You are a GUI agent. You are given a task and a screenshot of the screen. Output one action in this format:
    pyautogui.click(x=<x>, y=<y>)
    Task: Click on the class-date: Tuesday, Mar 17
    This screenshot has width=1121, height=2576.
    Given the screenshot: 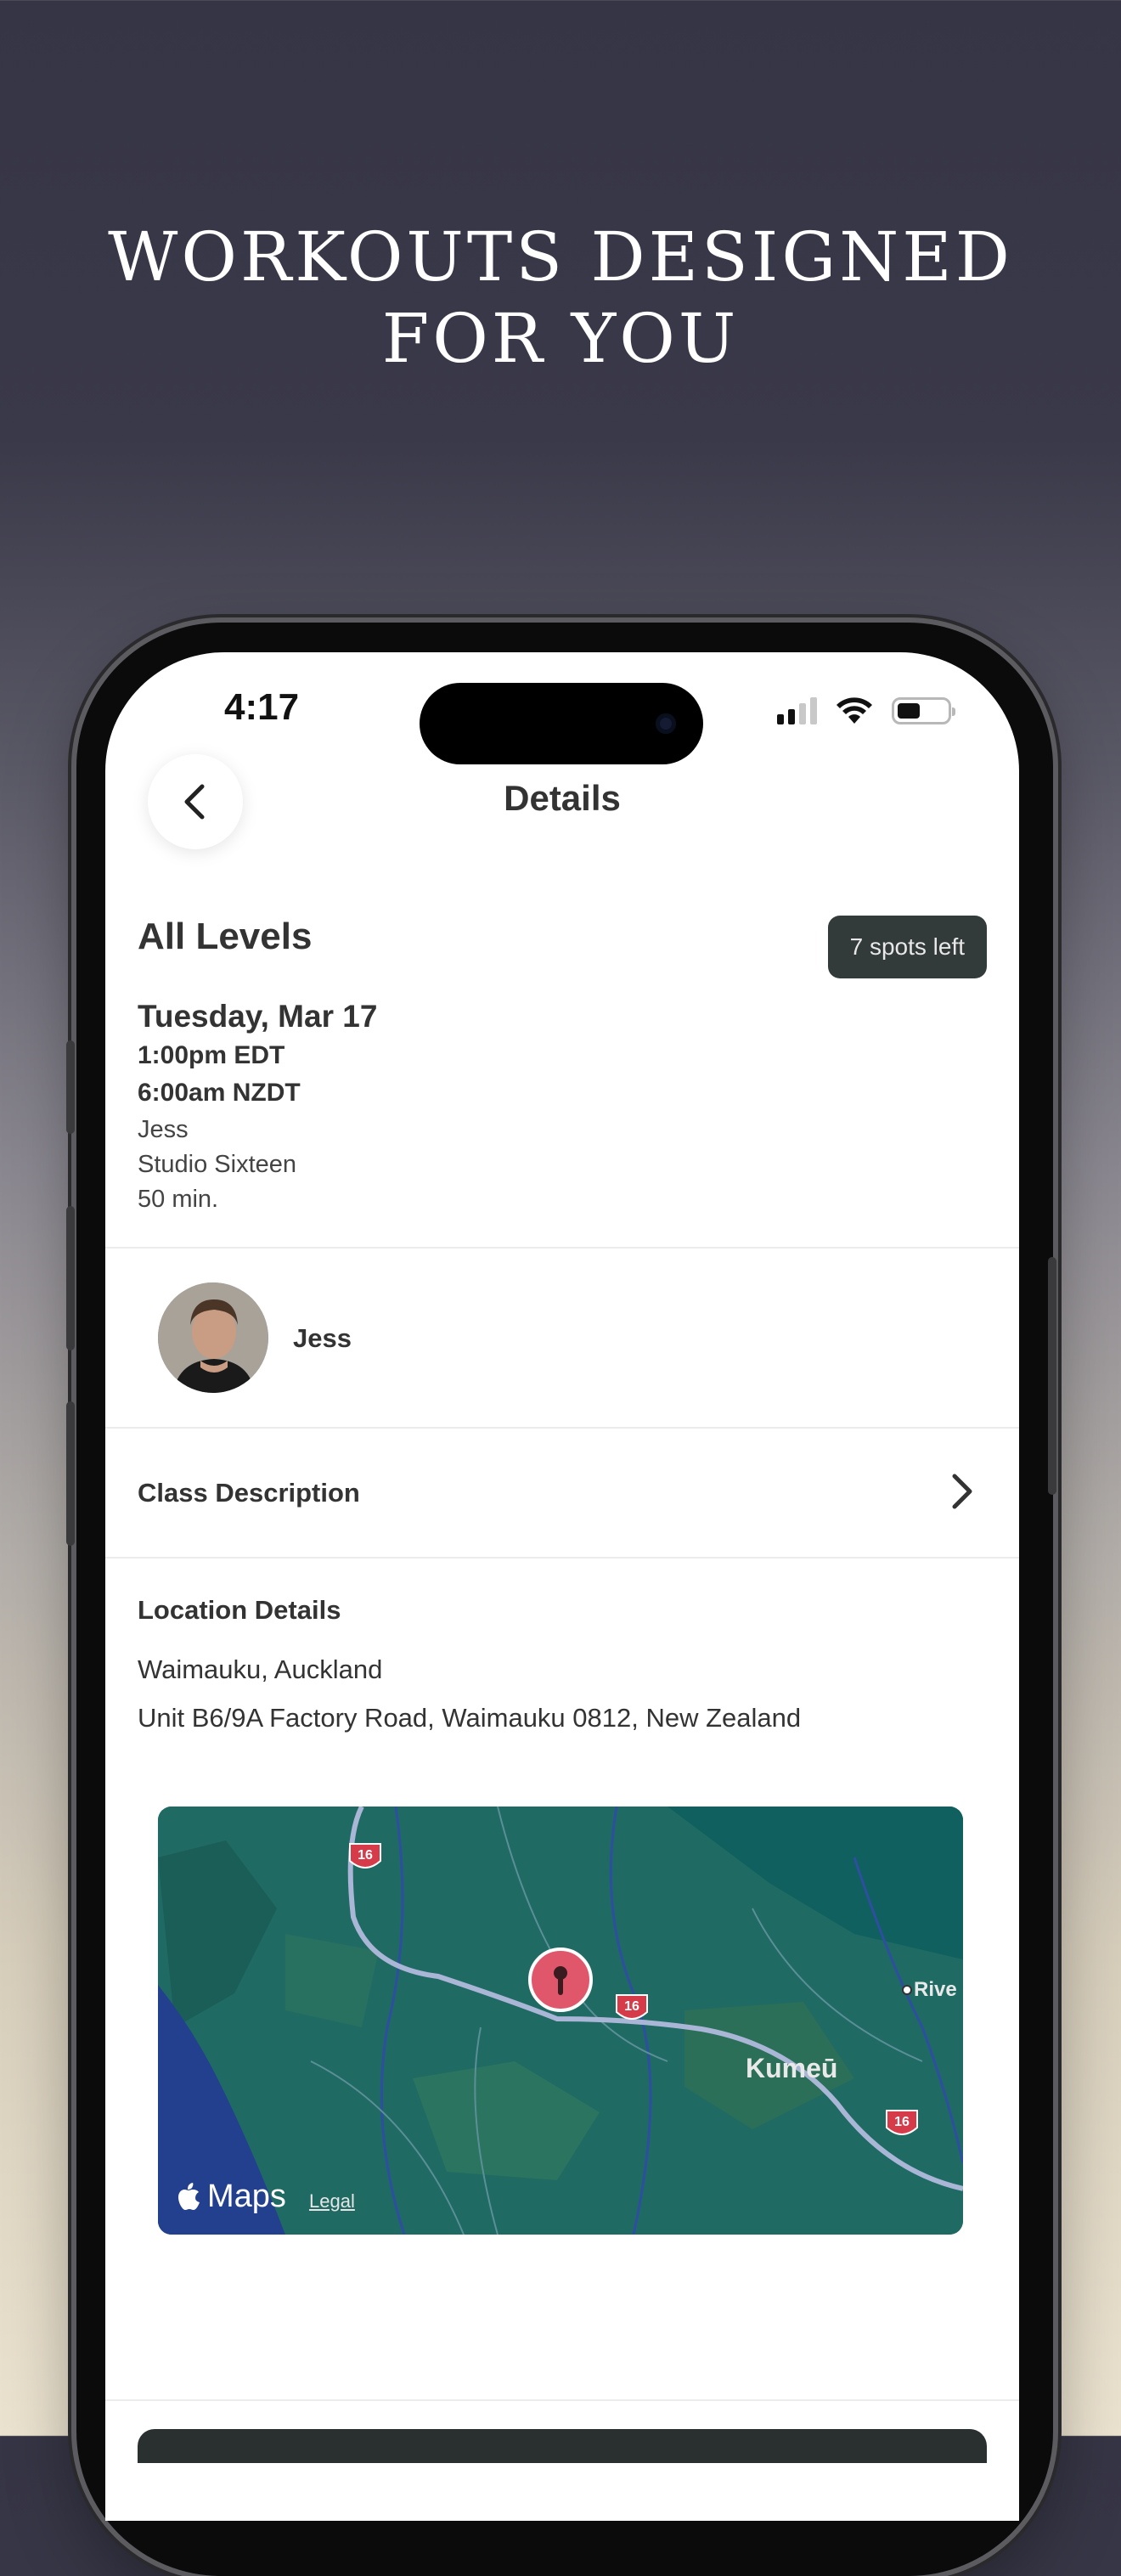 What is the action you would take?
    pyautogui.click(x=258, y=1016)
    